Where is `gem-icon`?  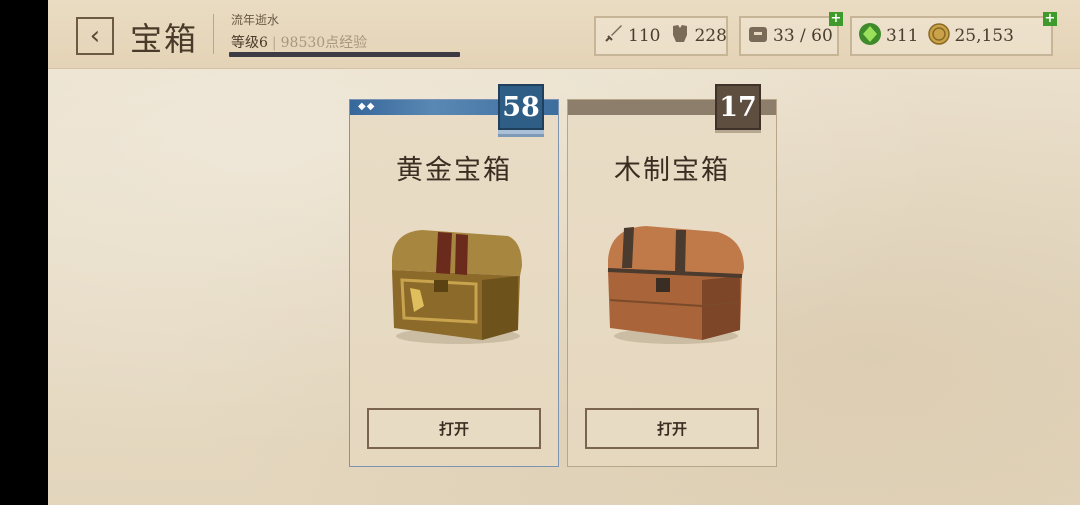 gem-icon is located at coordinates (870, 36).